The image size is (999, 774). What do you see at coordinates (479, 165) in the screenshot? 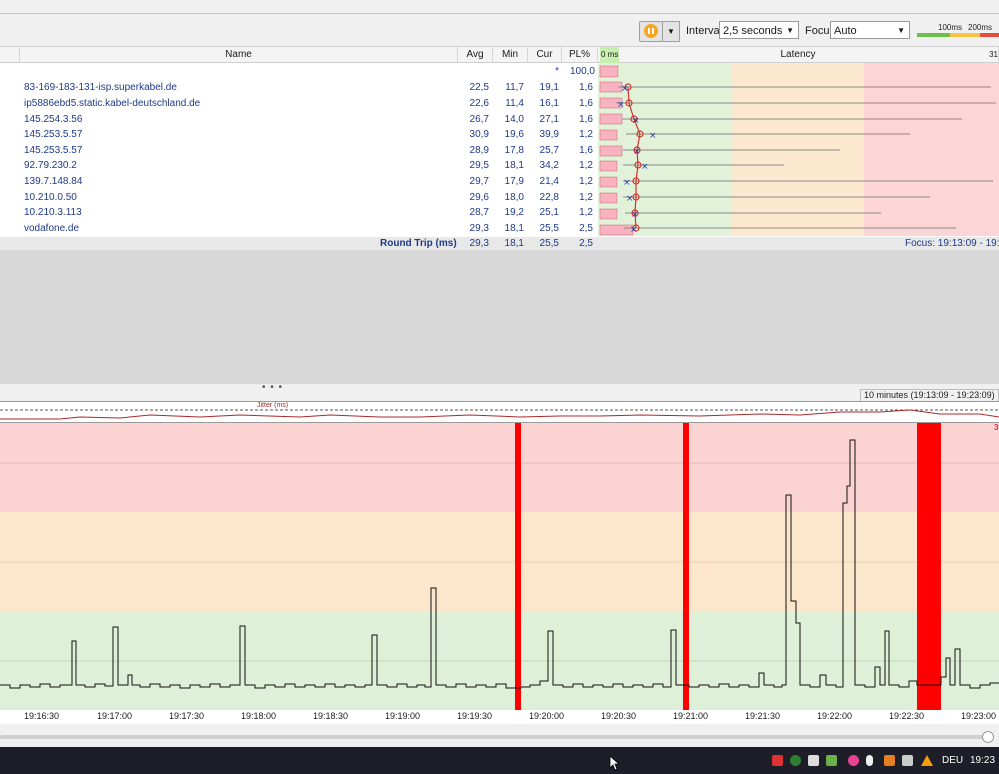
I see `row-6-avg: 29,5` at bounding box center [479, 165].